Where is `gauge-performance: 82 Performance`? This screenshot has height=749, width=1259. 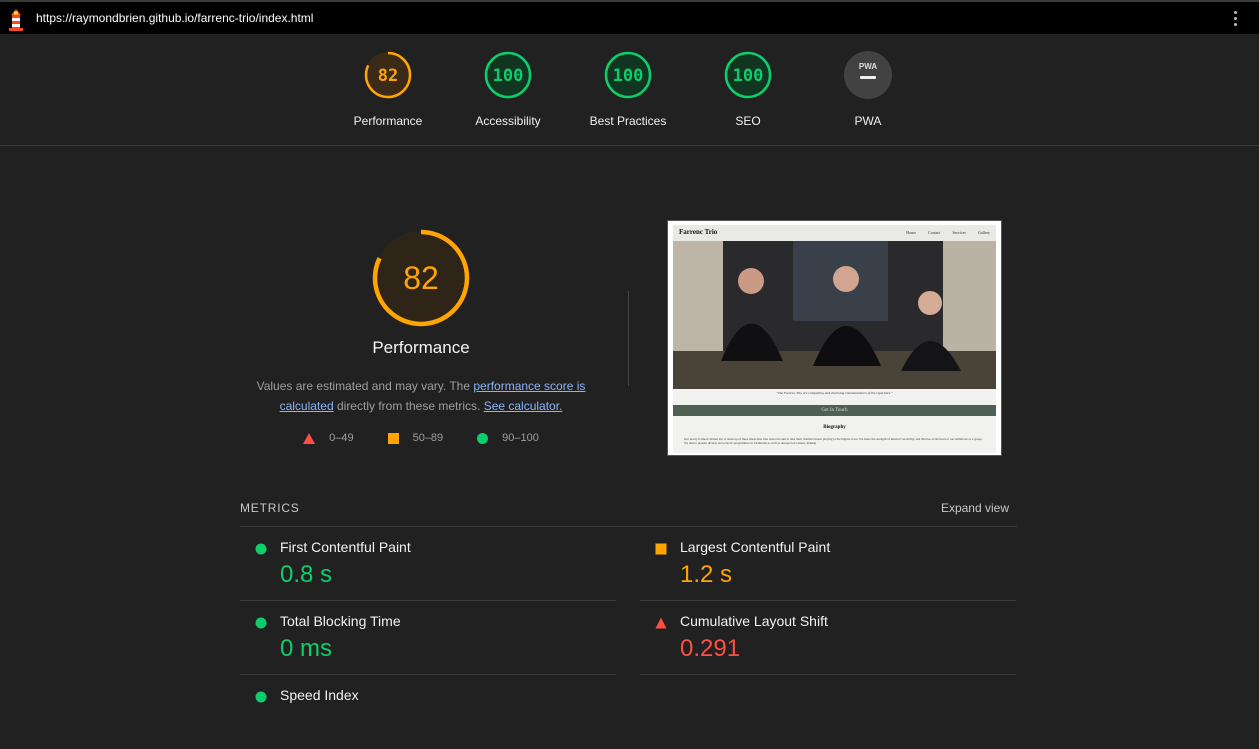 gauge-performance: 82 Performance is located at coordinates (388, 89).